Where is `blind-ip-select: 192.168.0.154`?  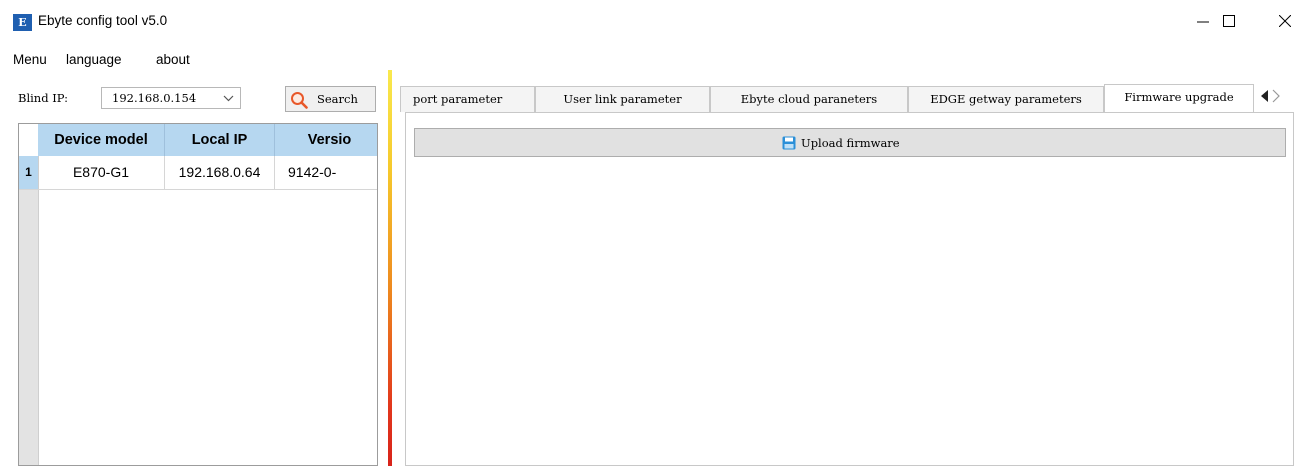
blind-ip-select: 192.168.0.154 is located at coordinates (171, 98).